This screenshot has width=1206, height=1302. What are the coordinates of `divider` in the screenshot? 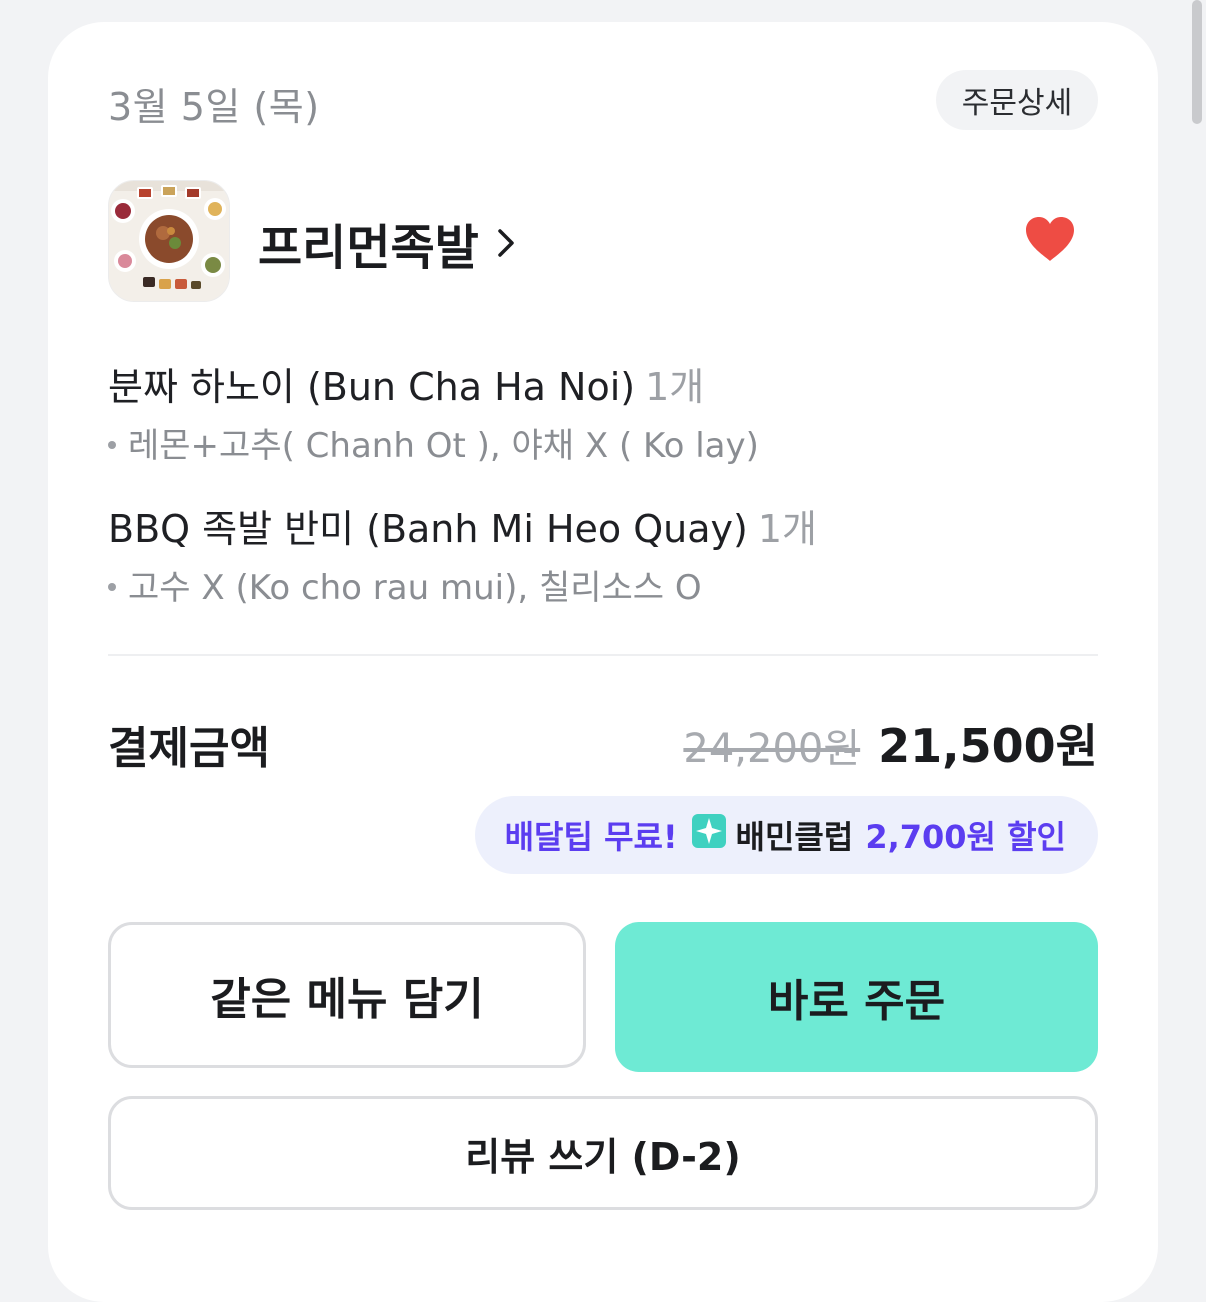 It's located at (603, 655).